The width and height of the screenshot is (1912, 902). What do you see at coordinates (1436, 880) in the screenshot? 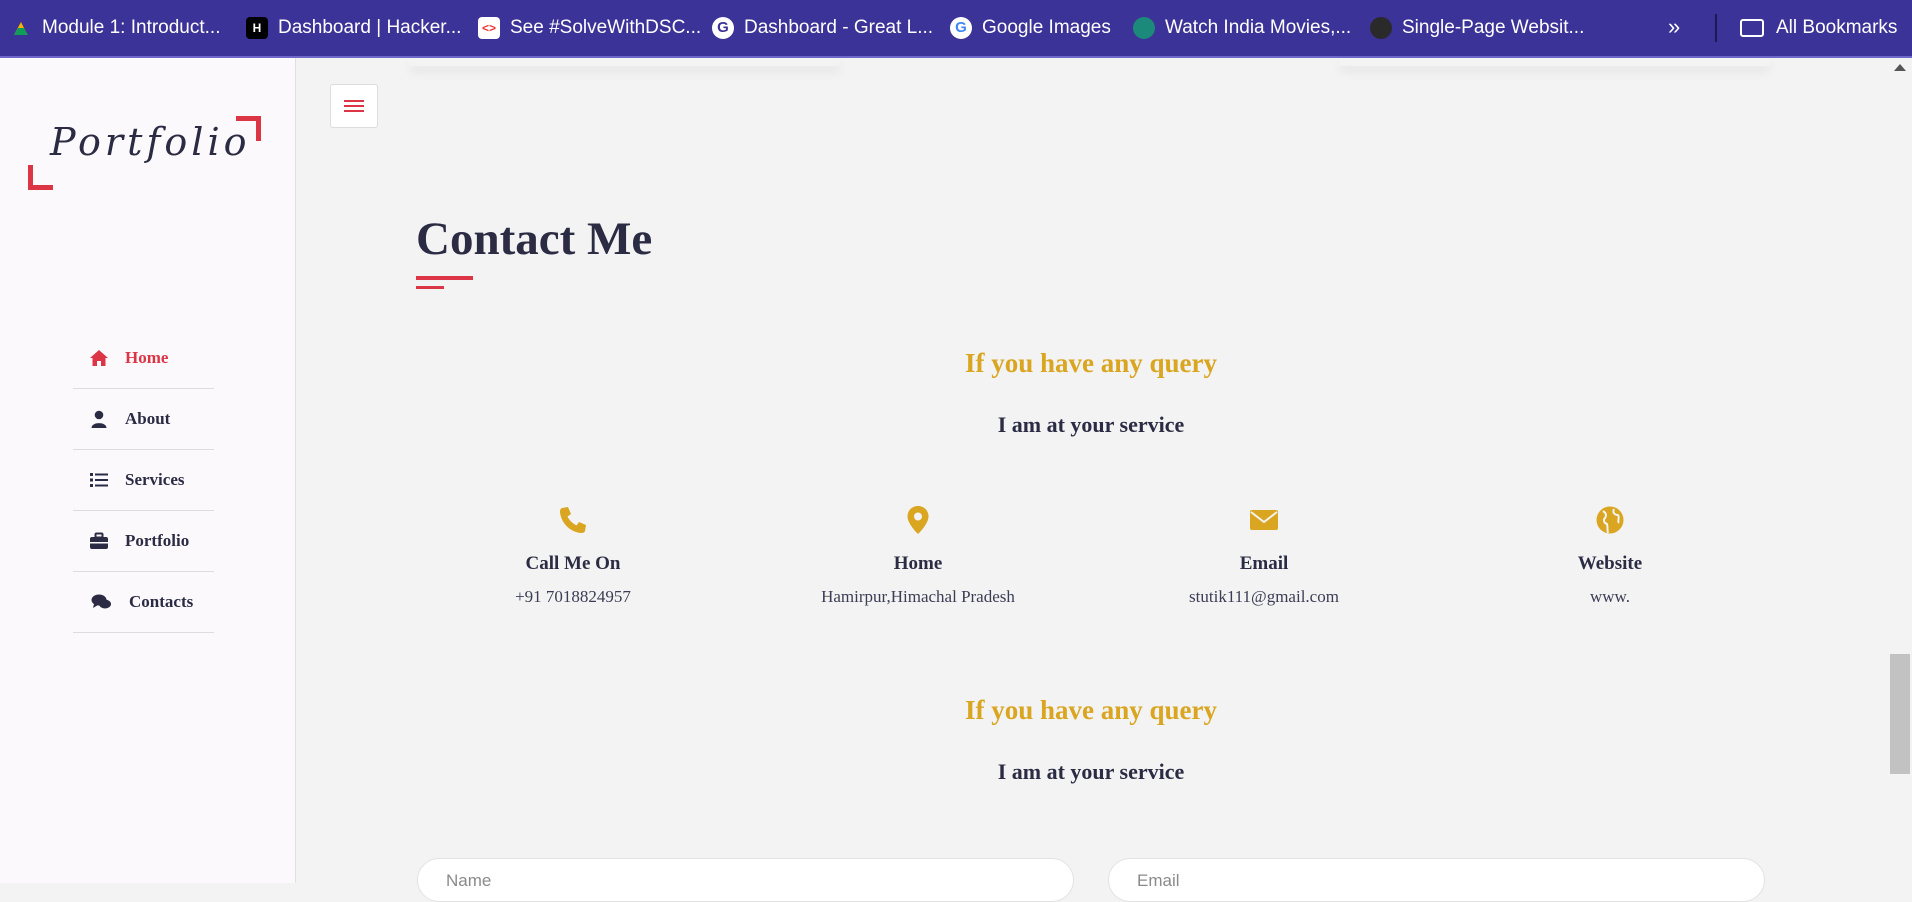
I see `email-field: Email` at bounding box center [1436, 880].